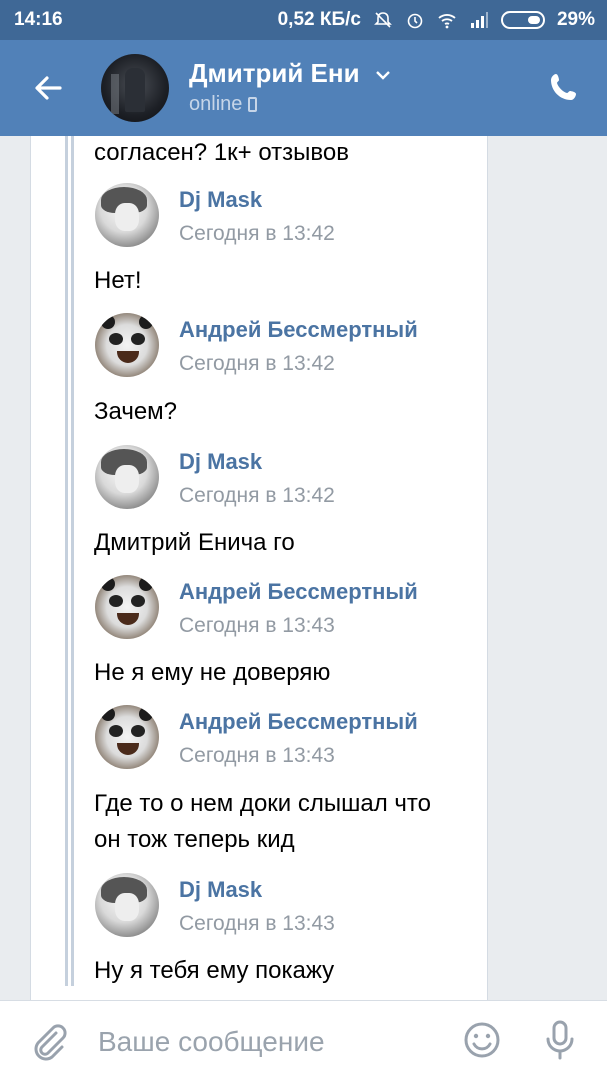  I want to click on message-text-line-2: он тож теперь кид, so click(194, 839).